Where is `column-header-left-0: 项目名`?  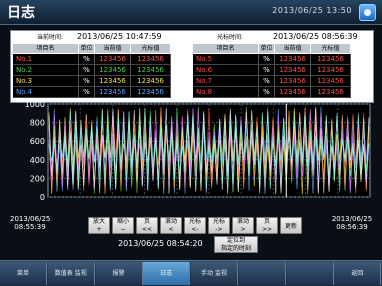 column-header-left-0: 项目名 is located at coordinates (46, 48).